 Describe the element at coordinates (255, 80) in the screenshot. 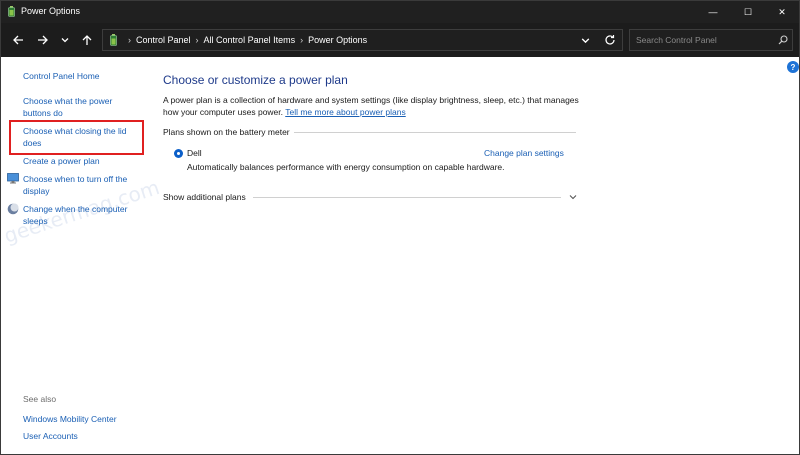

I see `page-title: Choose or customize a power plan` at that location.